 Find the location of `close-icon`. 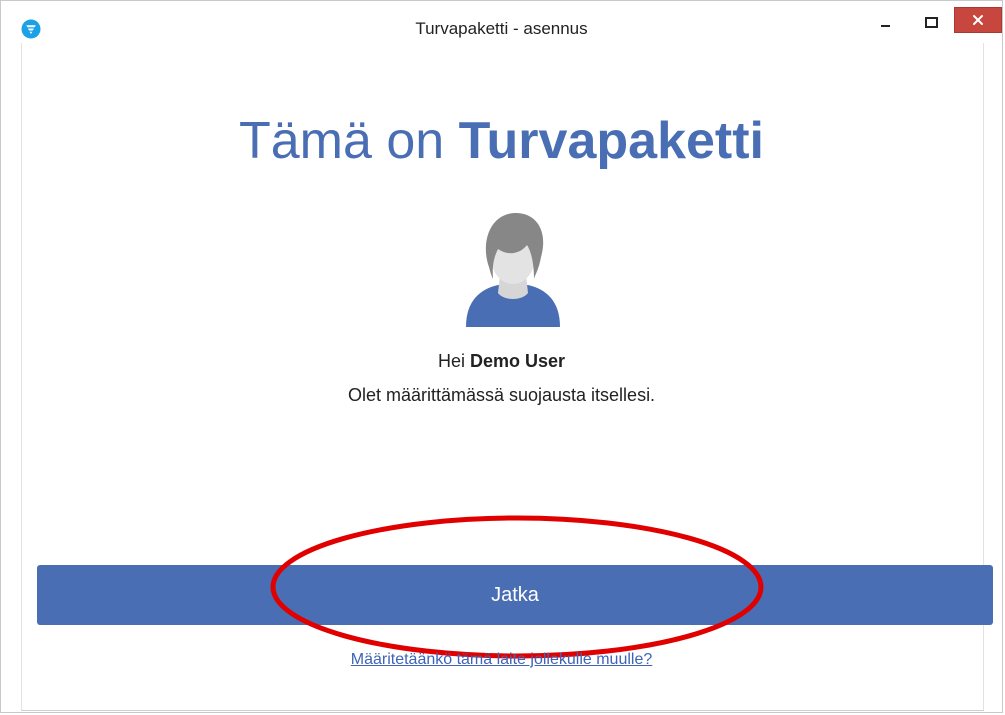

close-icon is located at coordinates (978, 20).